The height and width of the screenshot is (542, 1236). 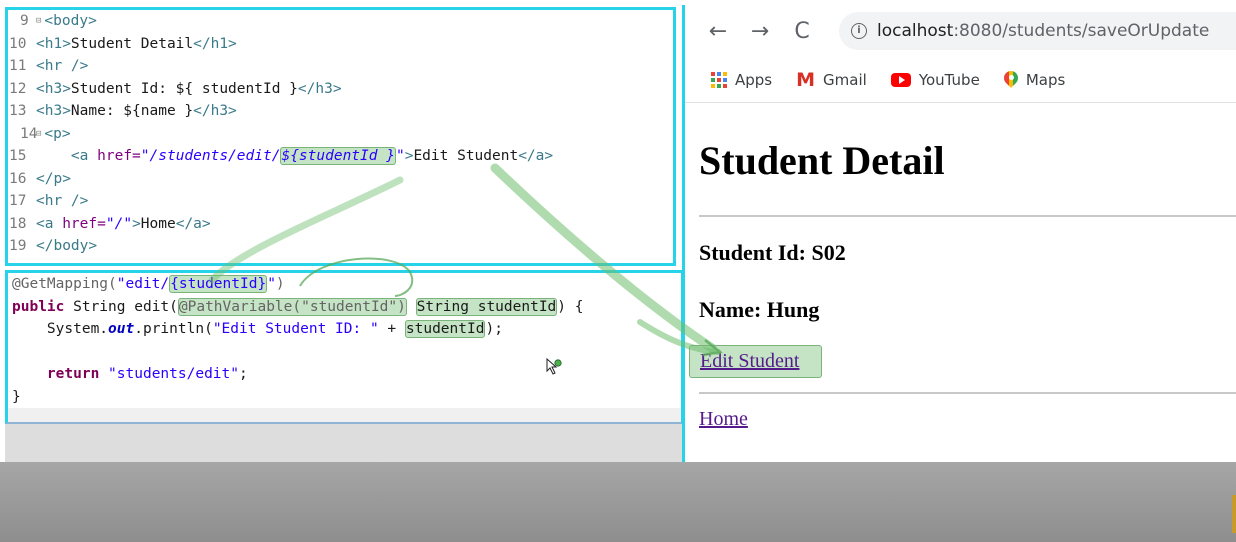 I want to click on apps-grid-icon, so click(x=719, y=79).